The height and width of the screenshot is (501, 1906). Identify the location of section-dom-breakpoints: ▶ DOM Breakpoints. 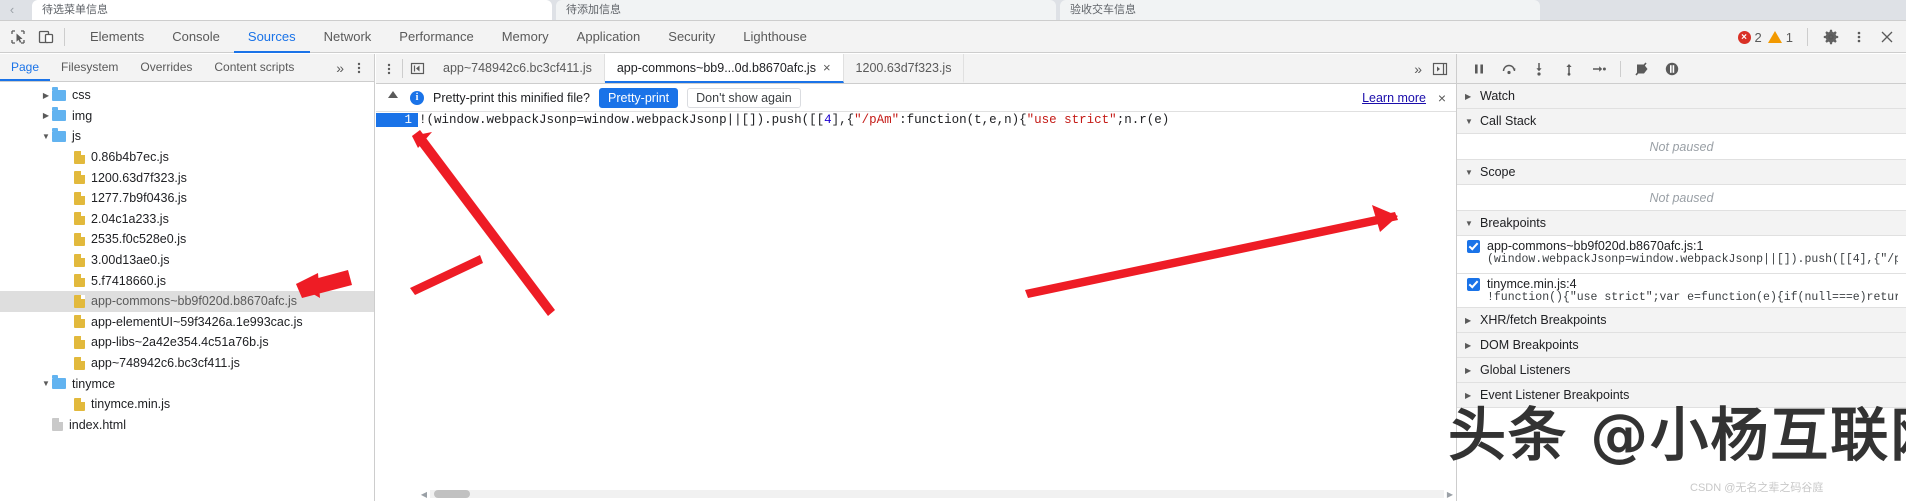
(1681, 345).